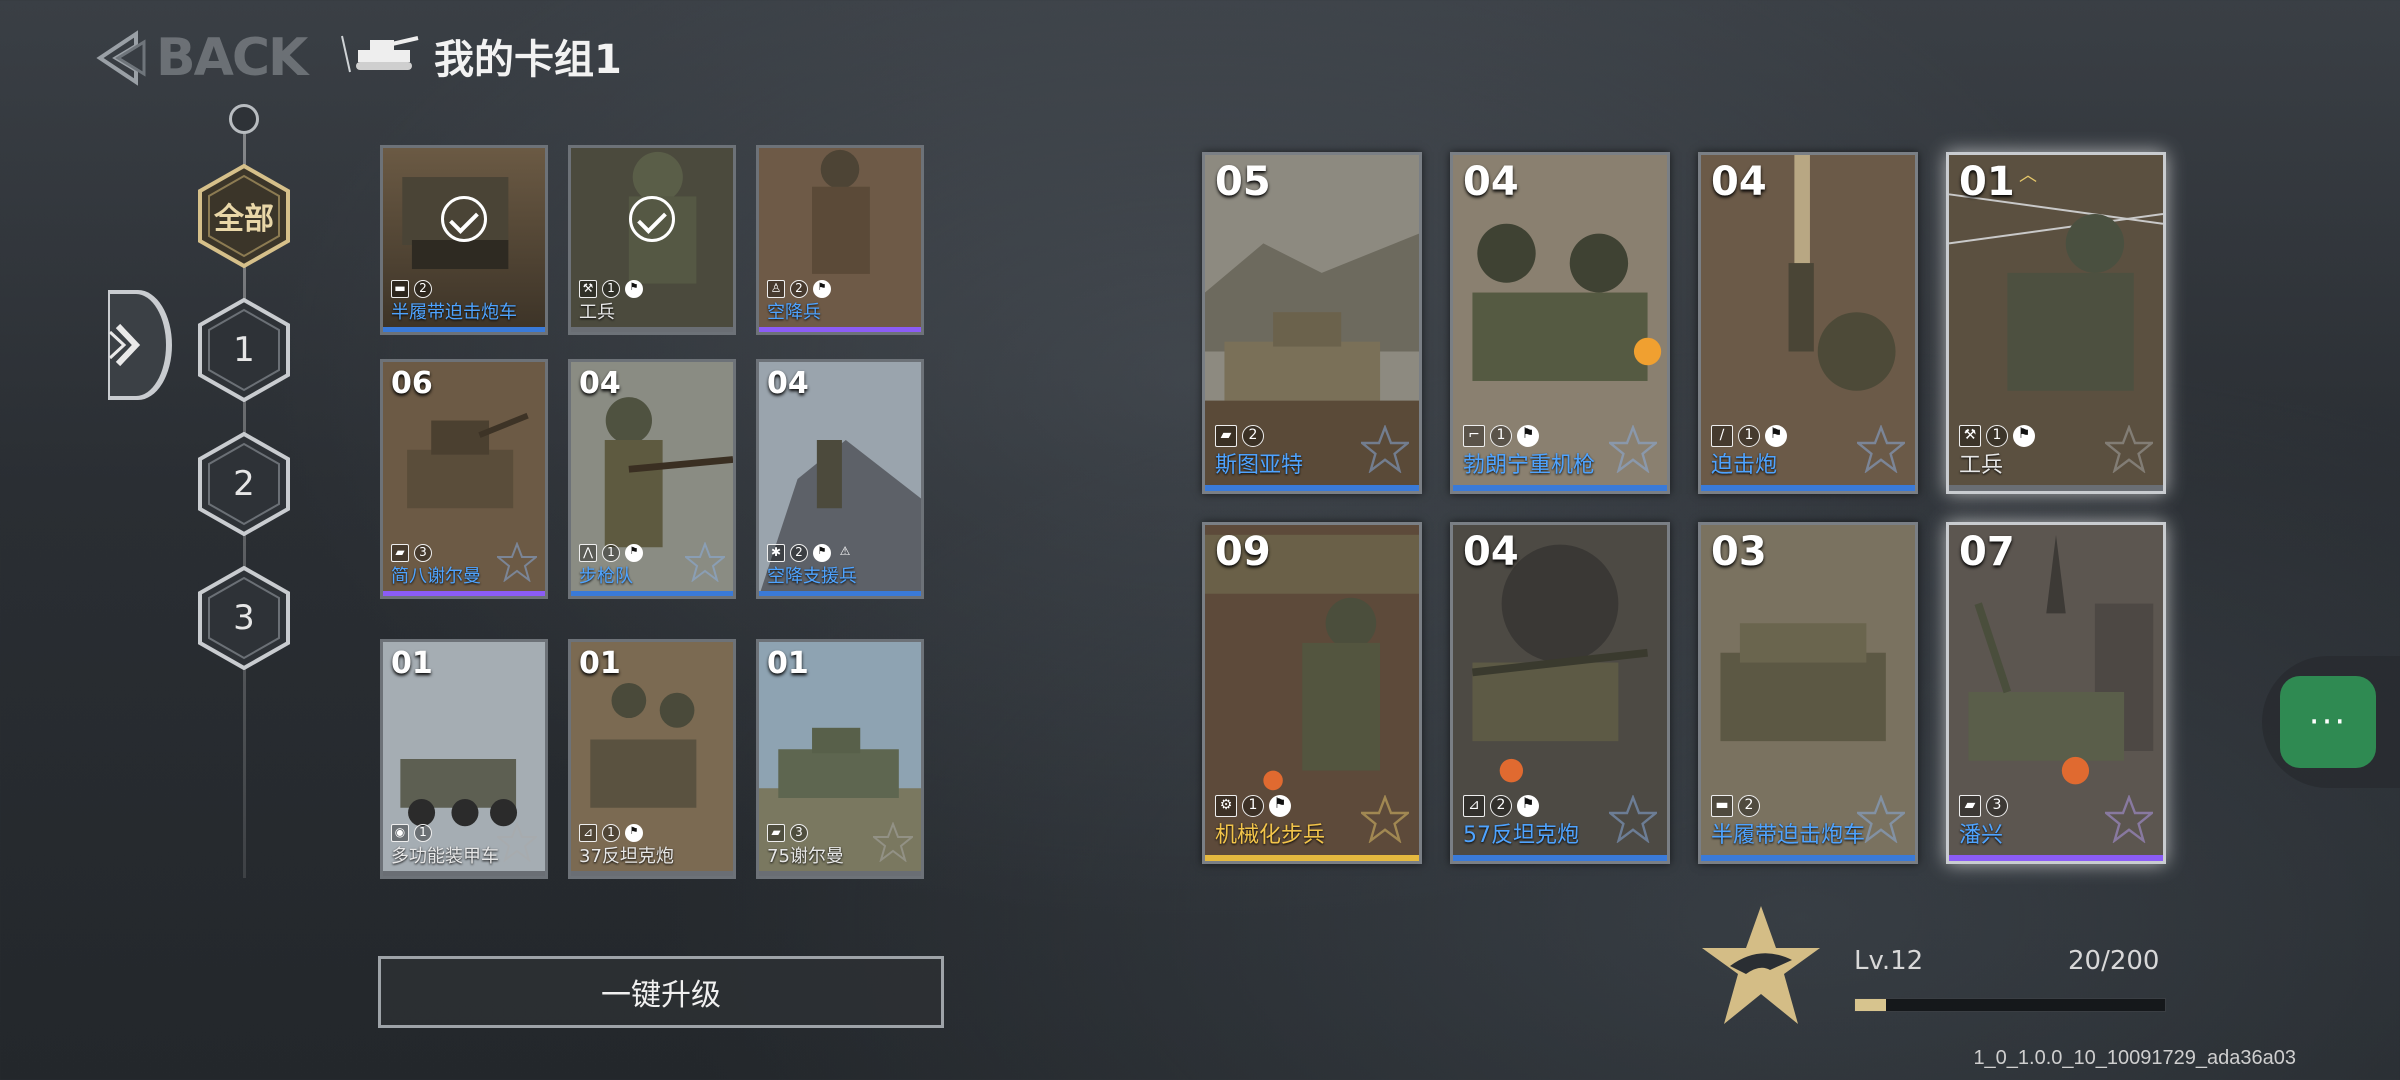 The image size is (2400, 1080). What do you see at coordinates (805, 856) in the screenshot?
I see `card-name: 75谢尔曼` at bounding box center [805, 856].